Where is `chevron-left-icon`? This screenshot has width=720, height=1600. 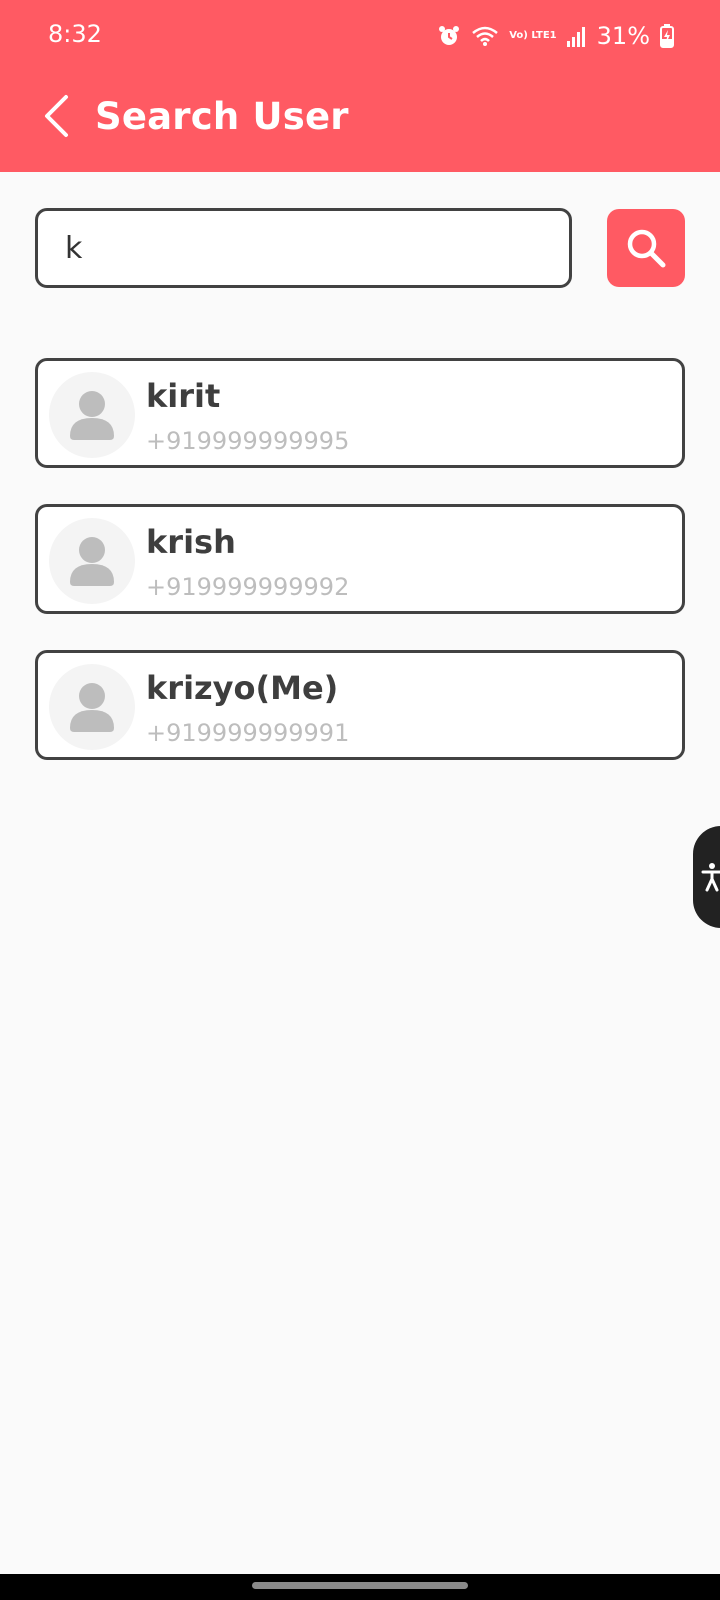 chevron-left-icon is located at coordinates (56, 116).